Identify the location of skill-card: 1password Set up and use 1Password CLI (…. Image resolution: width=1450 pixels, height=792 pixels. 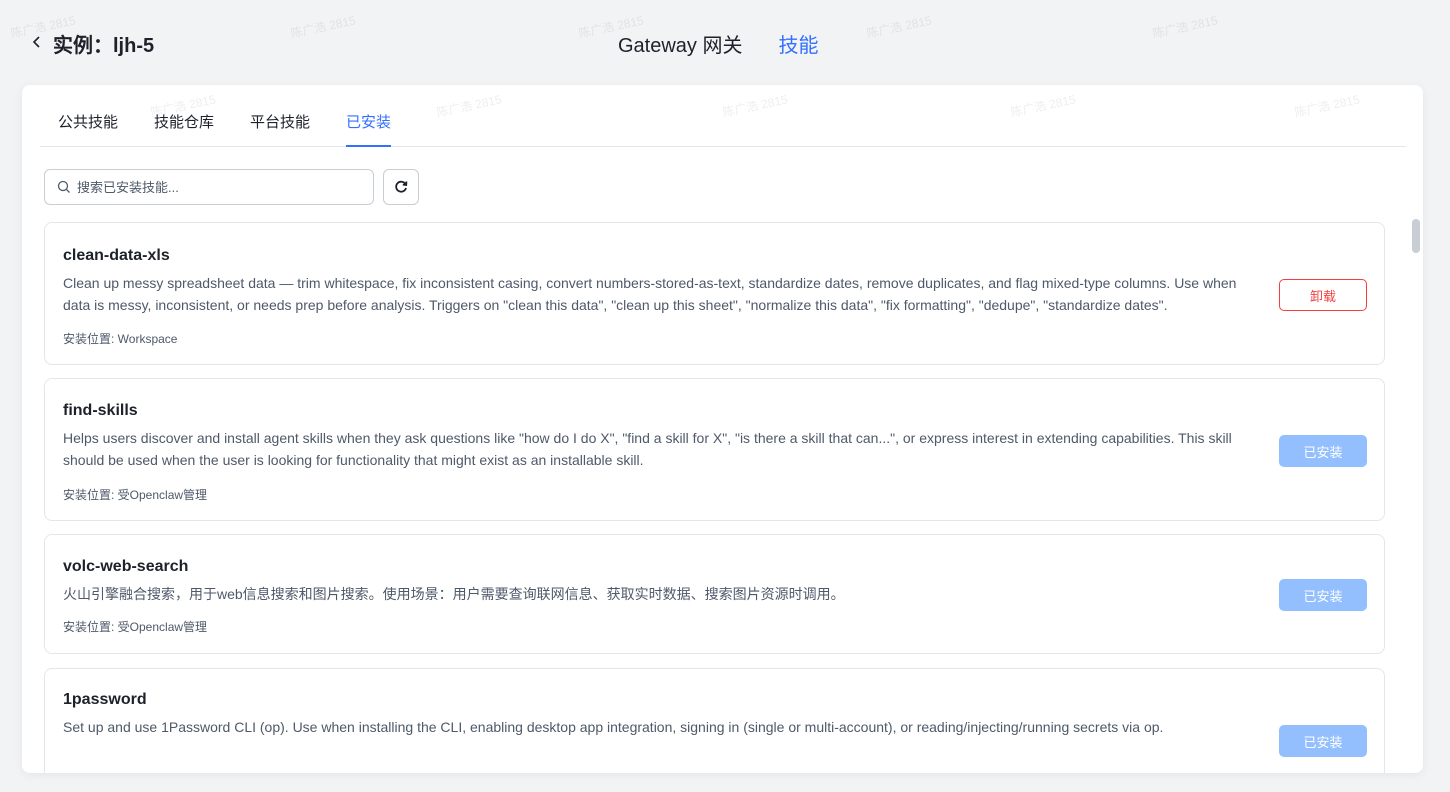
(714, 720).